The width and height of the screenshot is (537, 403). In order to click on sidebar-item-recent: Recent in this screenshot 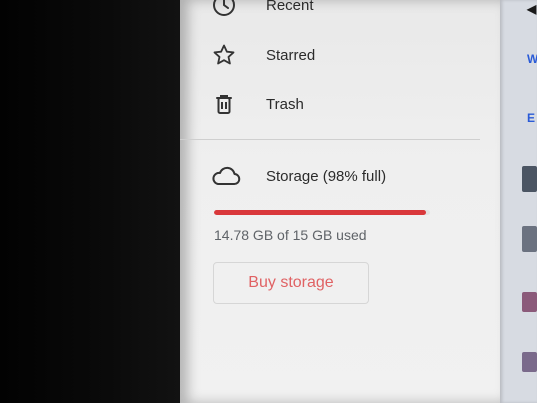, I will do `click(345, 11)`.